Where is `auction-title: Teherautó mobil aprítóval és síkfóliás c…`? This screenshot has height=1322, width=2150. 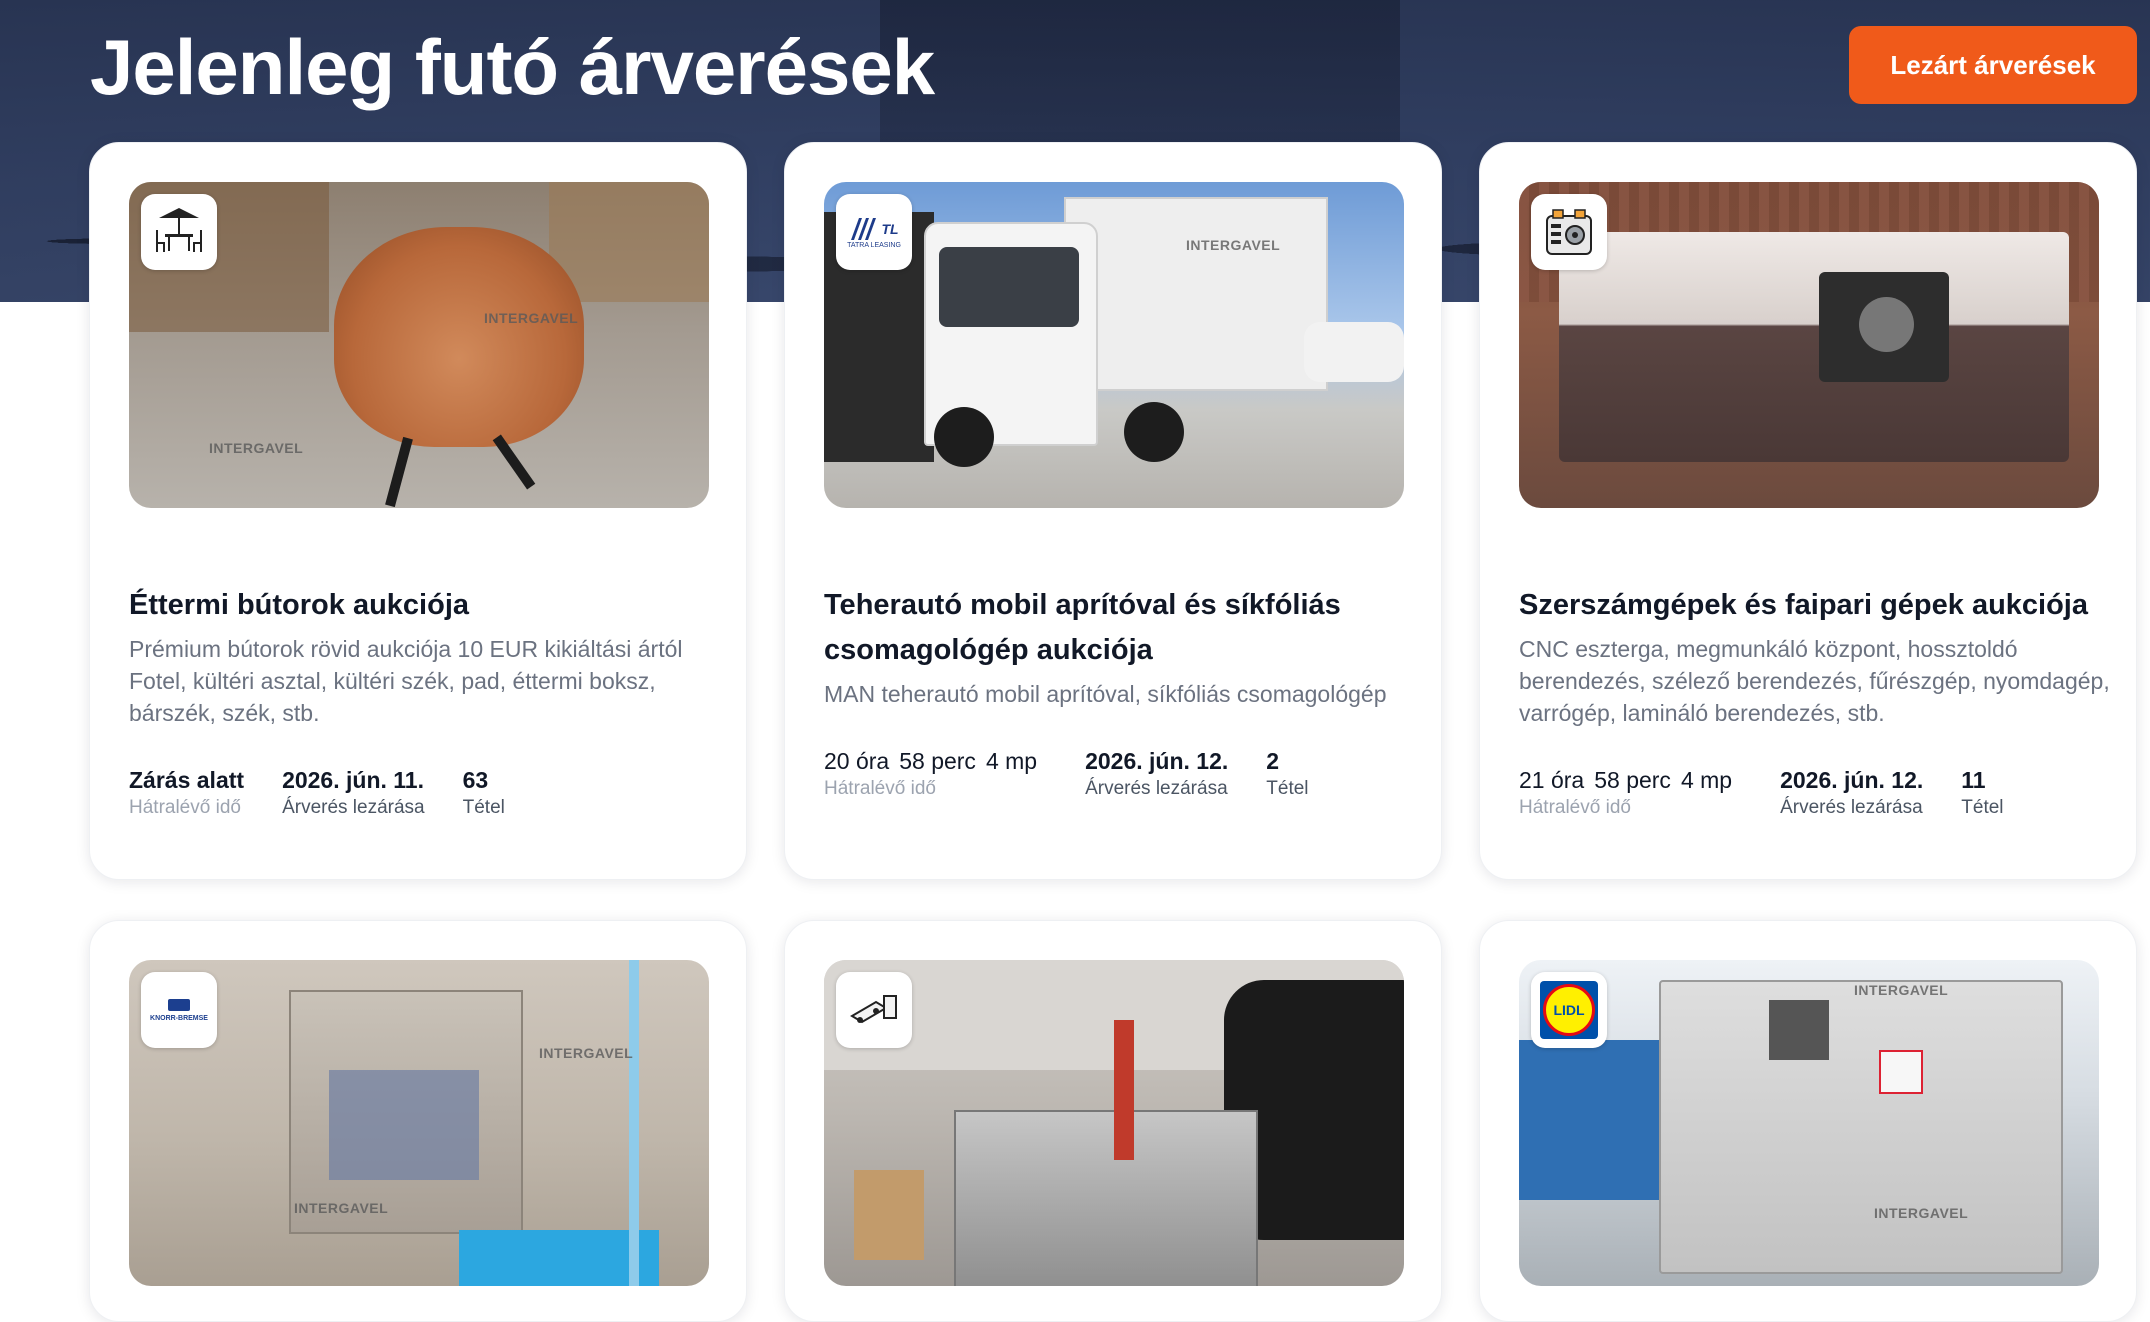
auction-title: Teherautó mobil aprítóval és síkfóliás c… is located at coordinates (1120, 628).